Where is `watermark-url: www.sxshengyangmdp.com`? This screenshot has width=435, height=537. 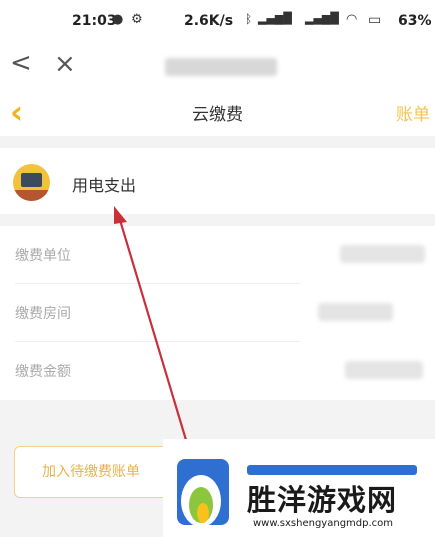
watermark-url: www.sxshengyangmdp.com is located at coordinates (323, 523).